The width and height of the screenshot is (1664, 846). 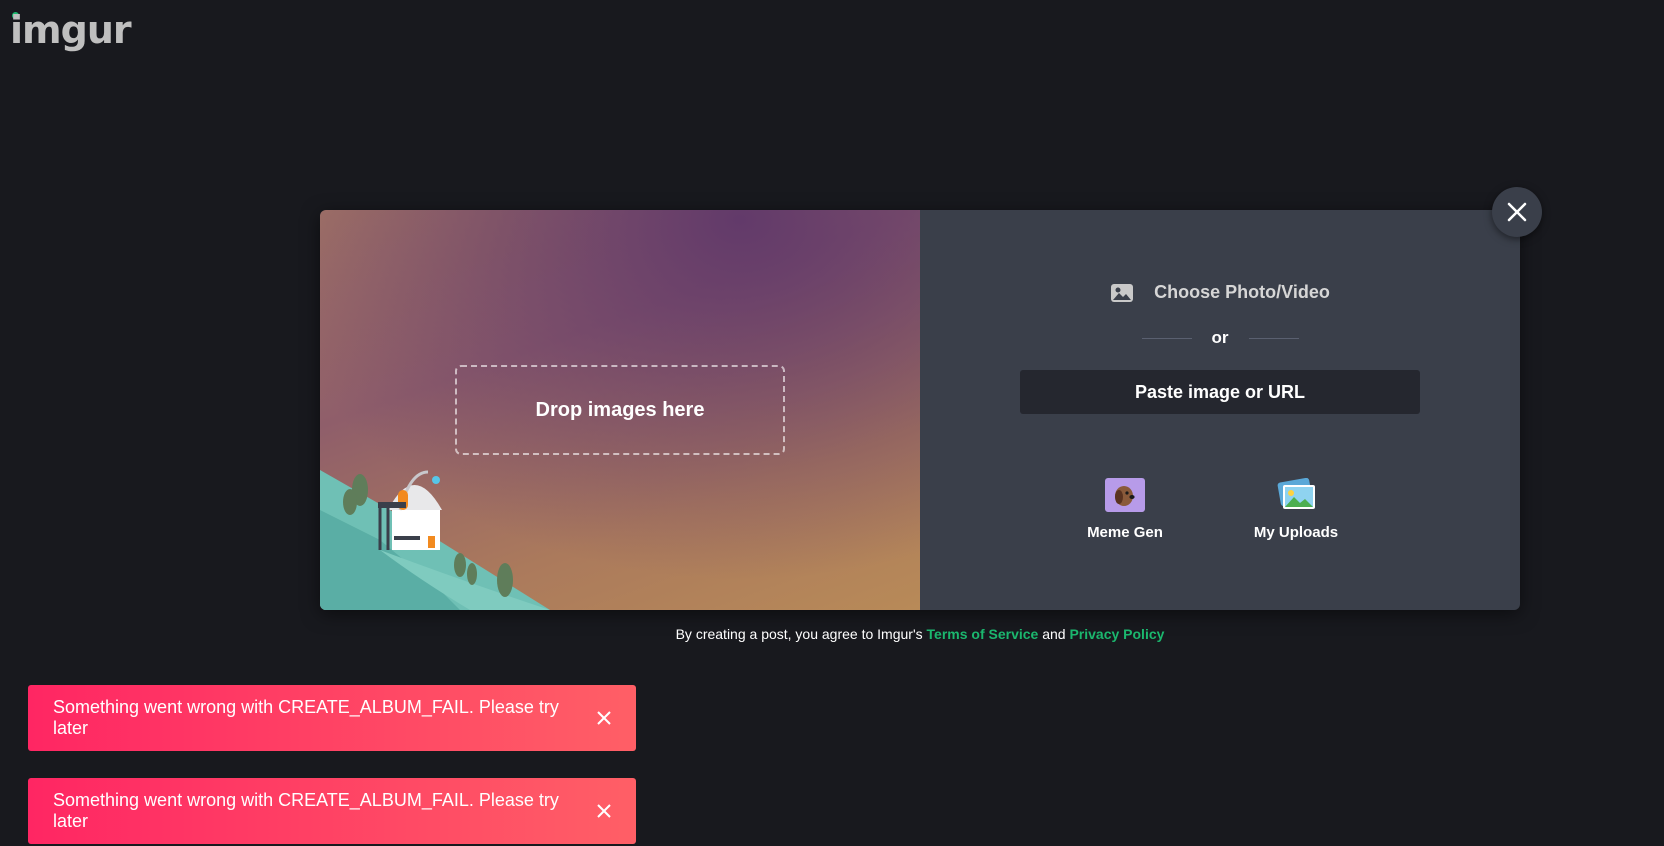 I want to click on or-label: or, so click(x=1220, y=337).